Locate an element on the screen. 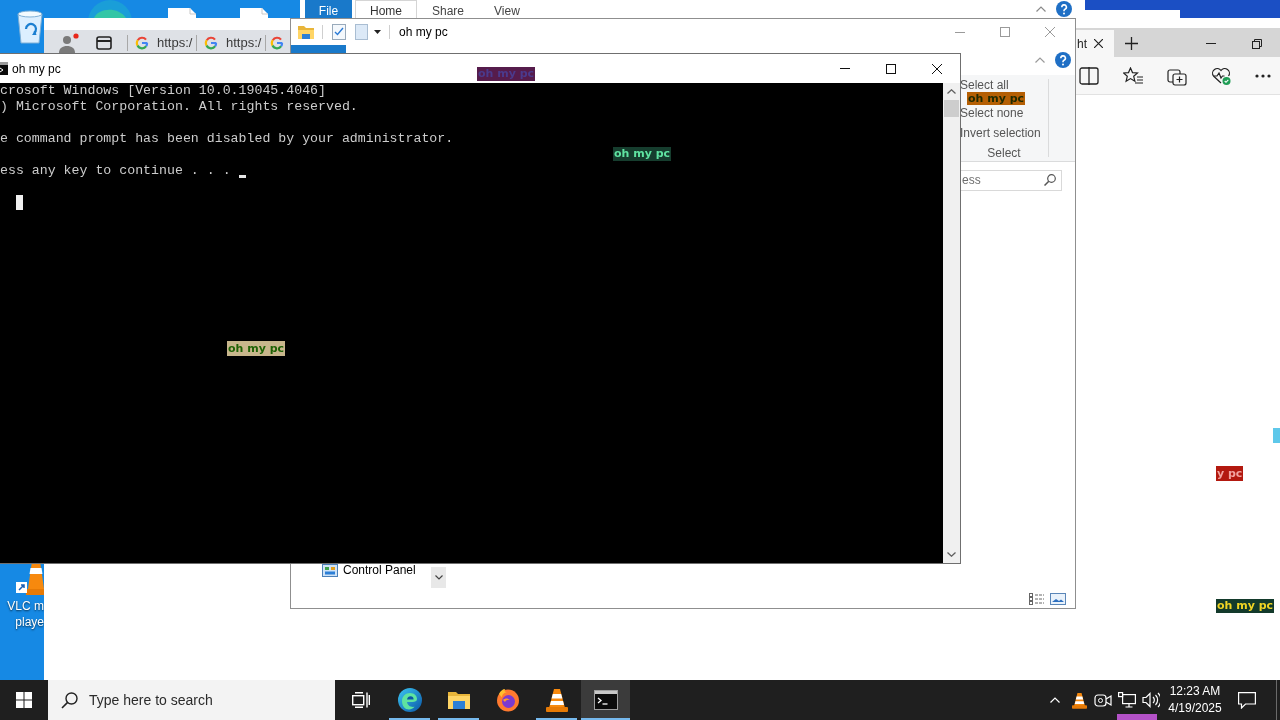 This screenshot has width=1280, height=720. ribbon-tab-edge is located at coordinates (318, 49).